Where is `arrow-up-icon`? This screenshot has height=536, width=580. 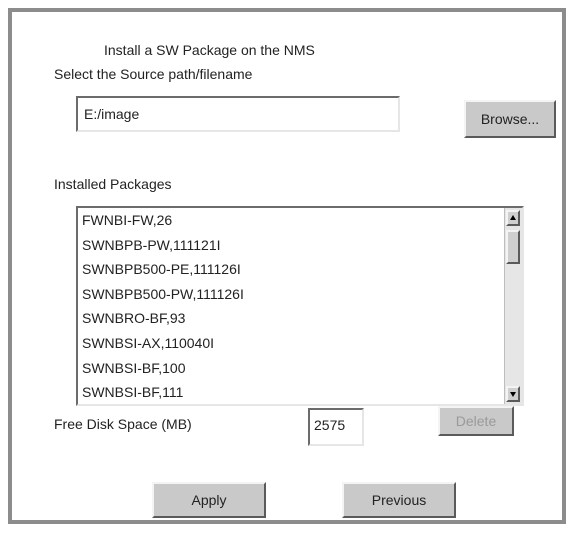 arrow-up-icon is located at coordinates (513, 217).